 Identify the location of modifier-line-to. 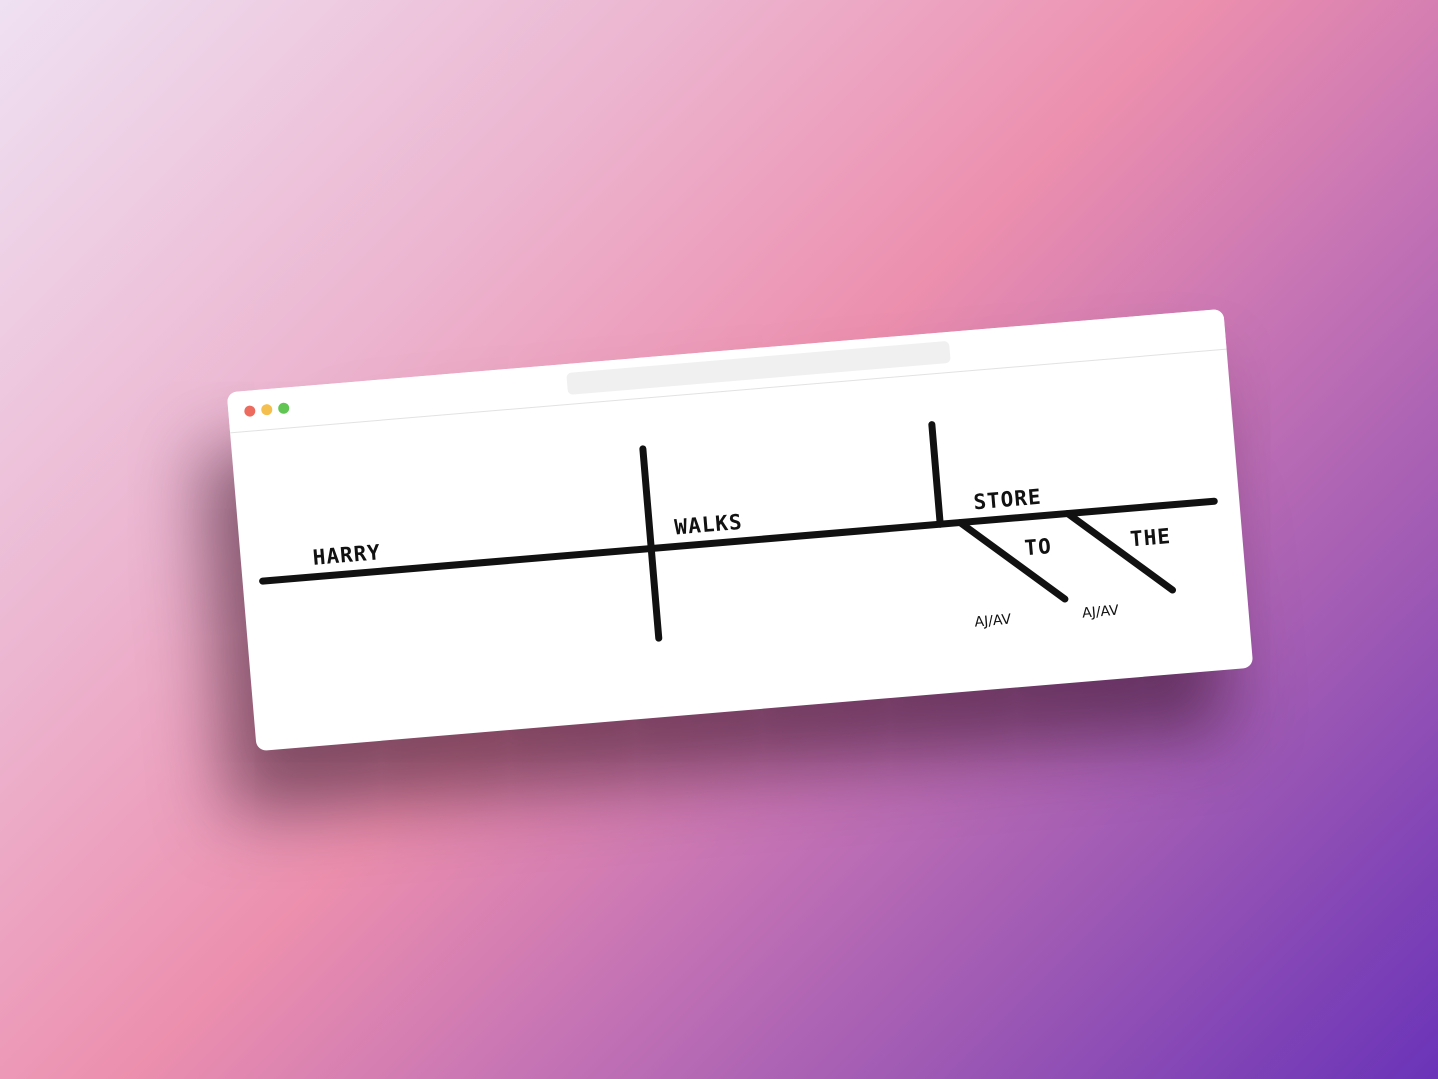
(1012, 561).